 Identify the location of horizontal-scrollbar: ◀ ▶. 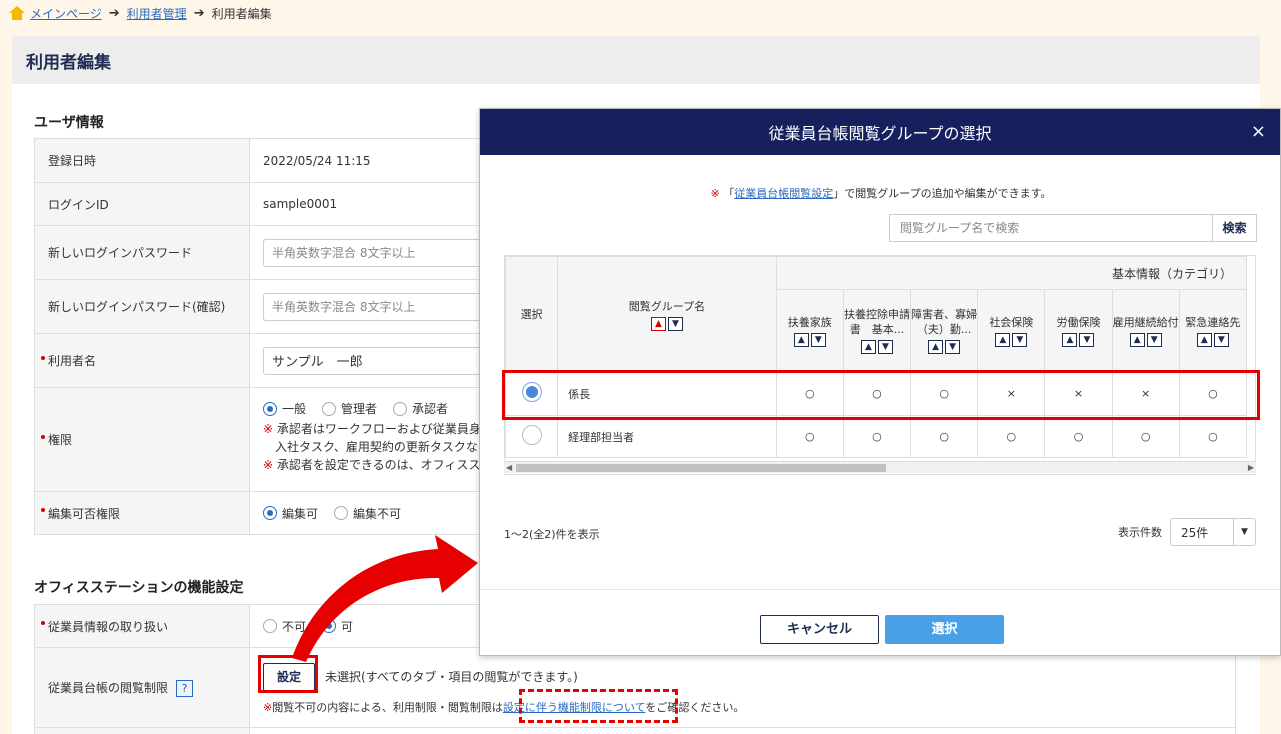
(880, 467).